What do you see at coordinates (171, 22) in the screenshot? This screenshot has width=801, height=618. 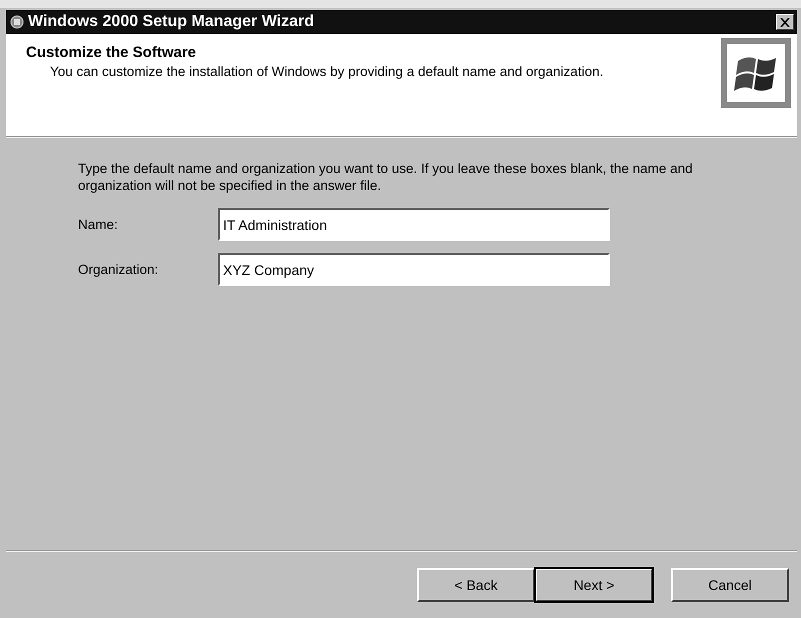 I see `window-title: Windows 2000 Setup Manager Wizard` at bounding box center [171, 22].